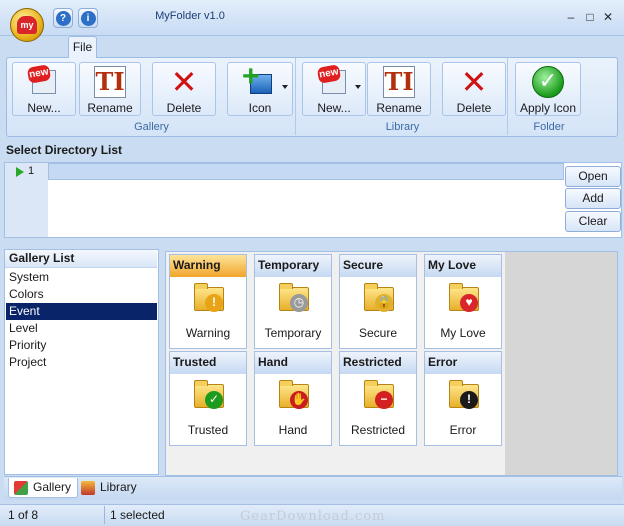 This screenshot has width=624, height=526. What do you see at coordinates (548, 82) in the screenshot?
I see `check-icon: ✓` at bounding box center [548, 82].